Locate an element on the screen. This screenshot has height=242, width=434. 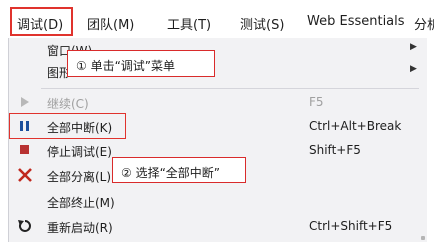
menu-item-label: 停止调试(E) is located at coordinates (79, 152).